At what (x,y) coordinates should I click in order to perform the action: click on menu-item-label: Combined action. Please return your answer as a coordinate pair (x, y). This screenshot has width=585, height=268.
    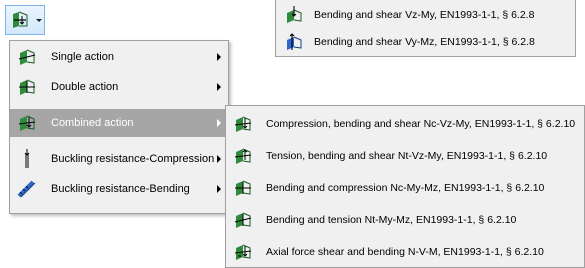
    Looking at the image, I should click on (92, 123).